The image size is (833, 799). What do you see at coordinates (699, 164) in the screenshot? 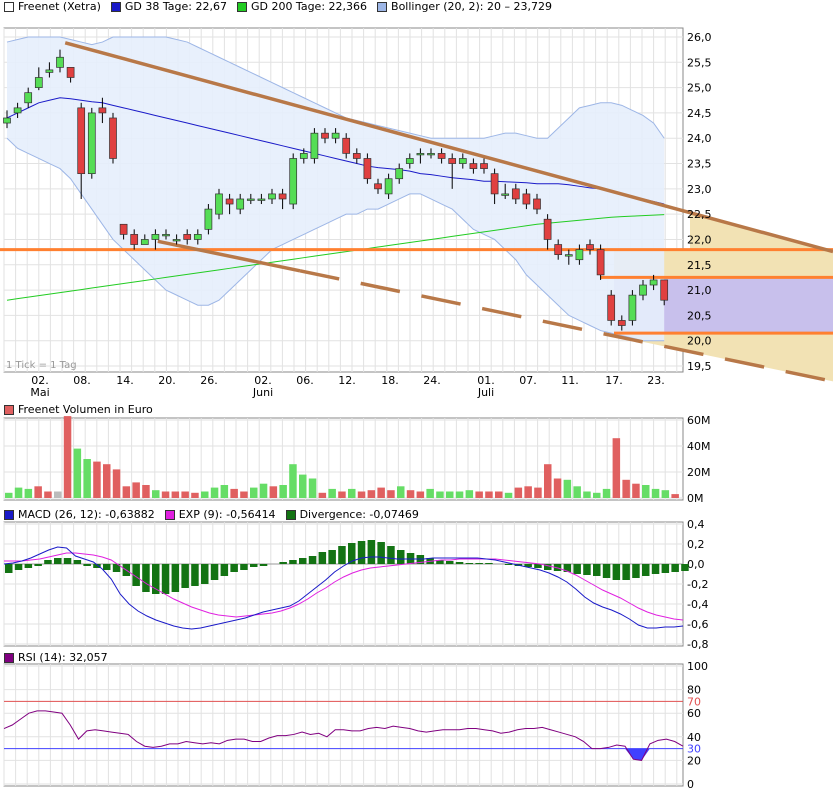
I see `price-axis-label: 23,5` at bounding box center [699, 164].